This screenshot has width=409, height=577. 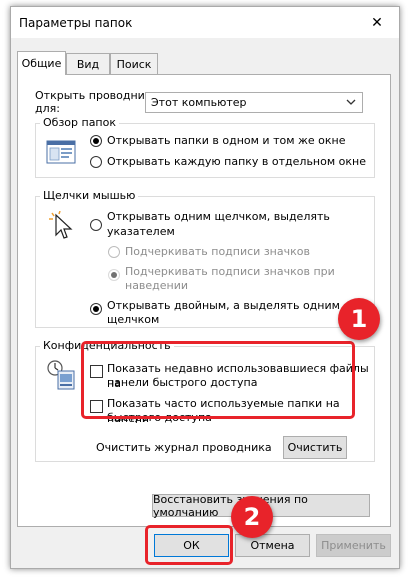 I want to click on clear-history-button: Очистить, so click(x=315, y=447).